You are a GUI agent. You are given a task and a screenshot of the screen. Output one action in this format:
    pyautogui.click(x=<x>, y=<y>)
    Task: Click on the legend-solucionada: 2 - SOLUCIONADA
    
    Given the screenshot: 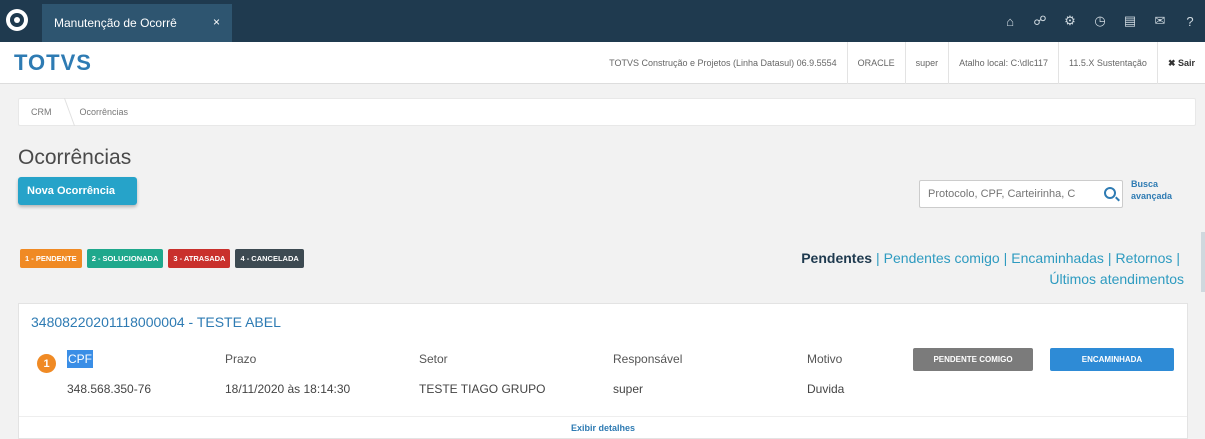 What is the action you would take?
    pyautogui.click(x=125, y=258)
    